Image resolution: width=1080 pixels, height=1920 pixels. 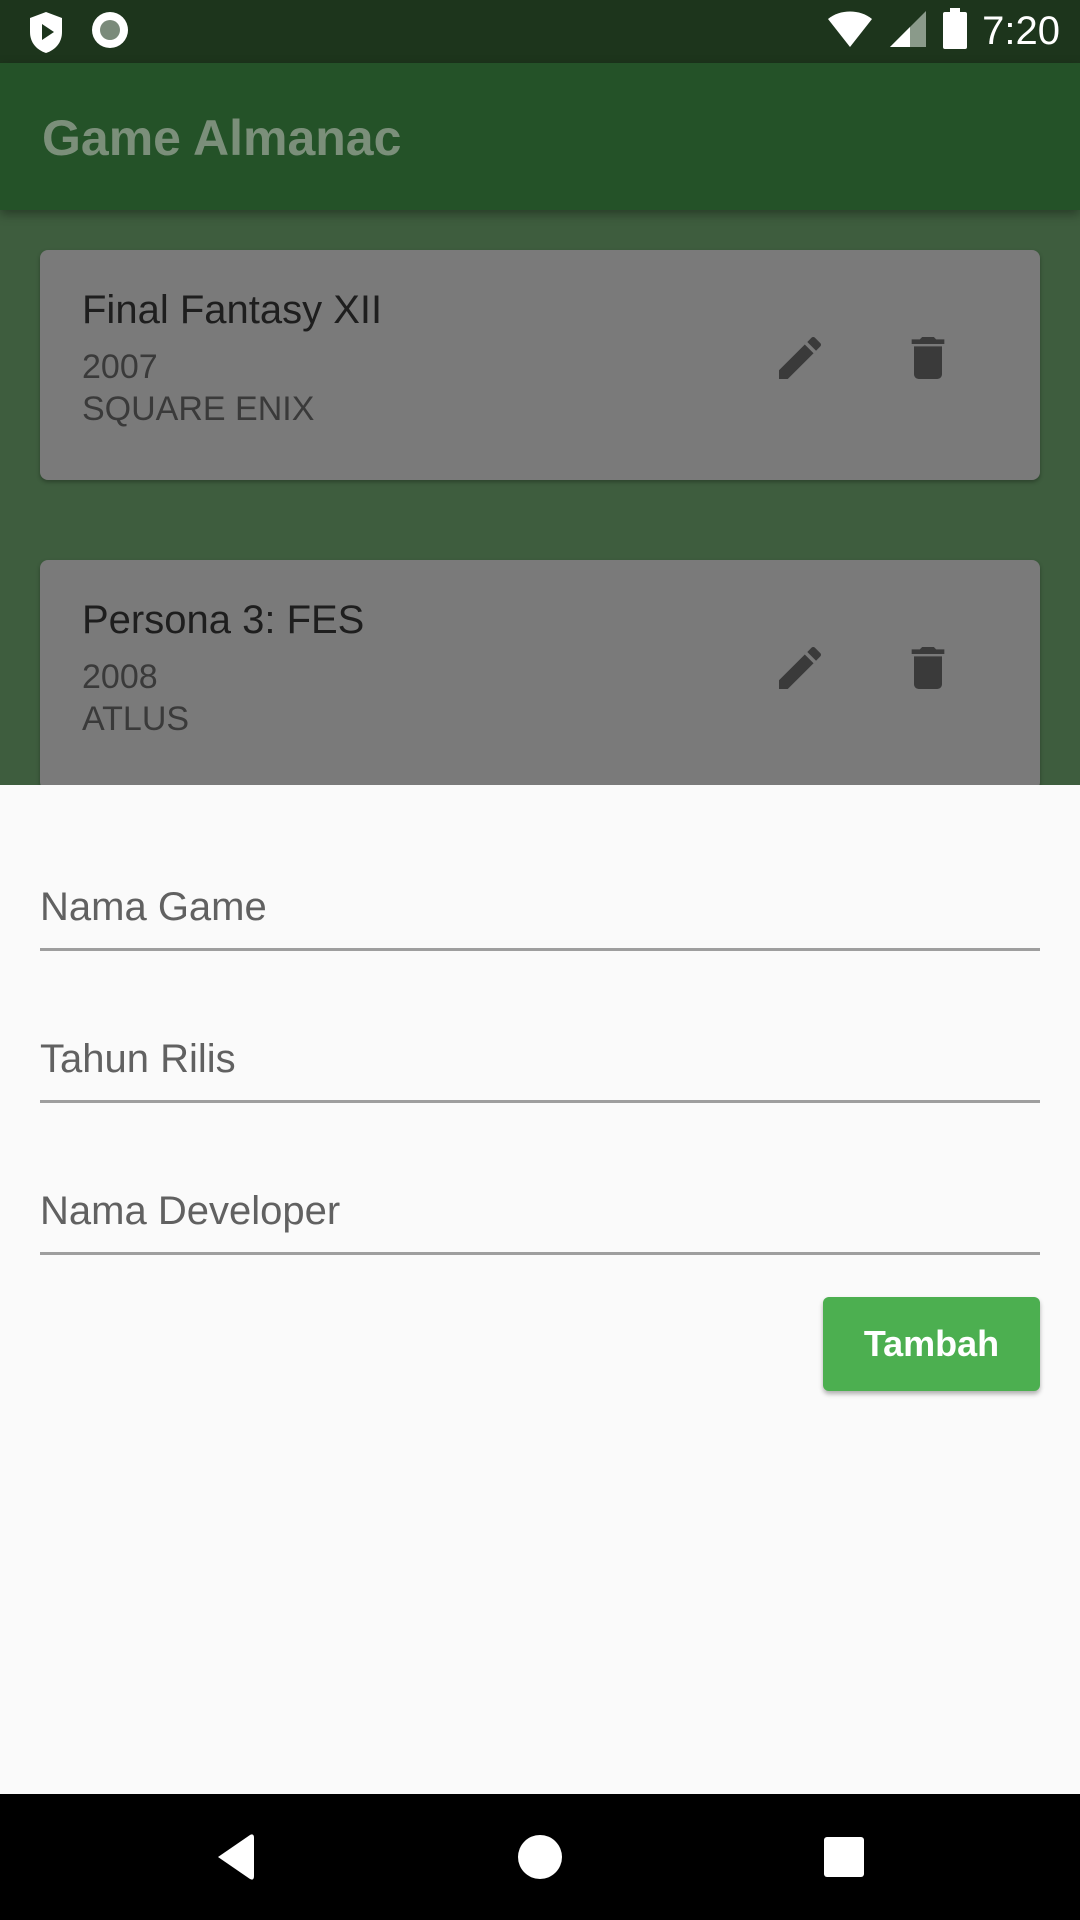 I want to click on add-button: Tambah, so click(x=931, y=1344).